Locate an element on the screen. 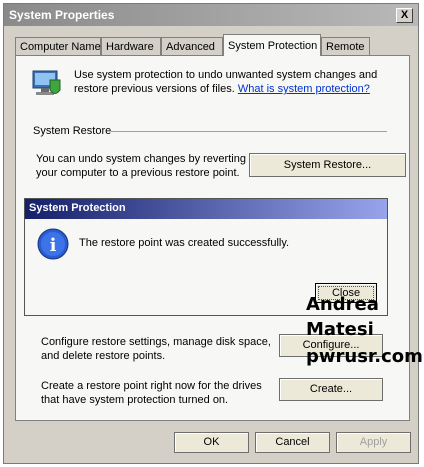 The height and width of the screenshot is (467, 424). tab-remote: Remote is located at coordinates (345, 46).